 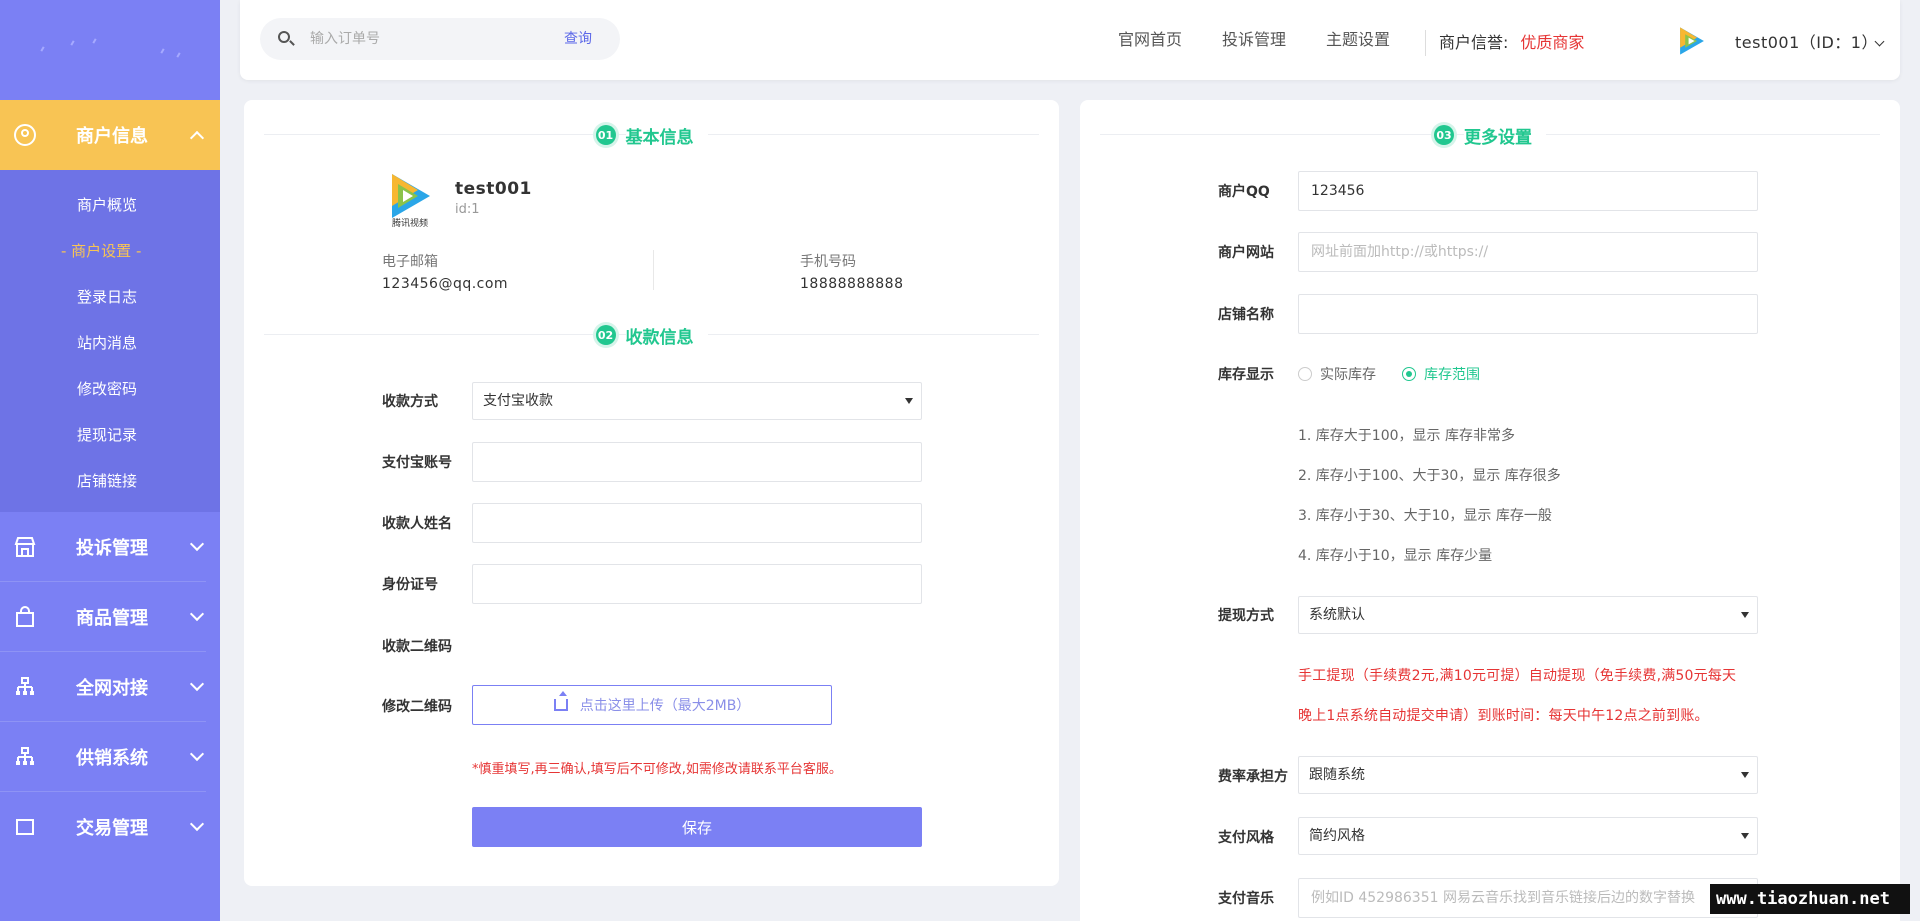 I want to click on section-number: 03, so click(x=1444, y=135).